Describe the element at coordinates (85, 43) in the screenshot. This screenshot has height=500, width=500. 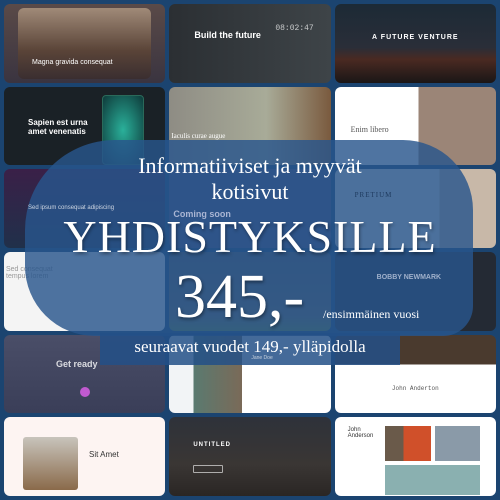
I see `template-thumbnail: Magna gravida consequat` at that location.